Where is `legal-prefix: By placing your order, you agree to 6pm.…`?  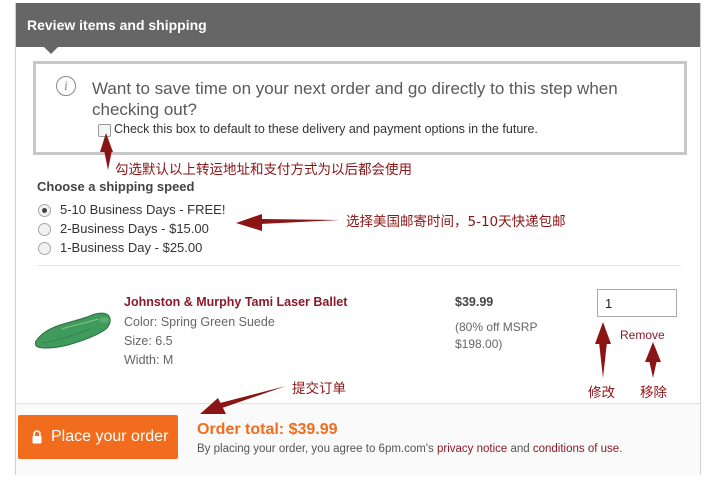
legal-prefix: By placing your order, you agree to 6pm.… is located at coordinates (317, 449).